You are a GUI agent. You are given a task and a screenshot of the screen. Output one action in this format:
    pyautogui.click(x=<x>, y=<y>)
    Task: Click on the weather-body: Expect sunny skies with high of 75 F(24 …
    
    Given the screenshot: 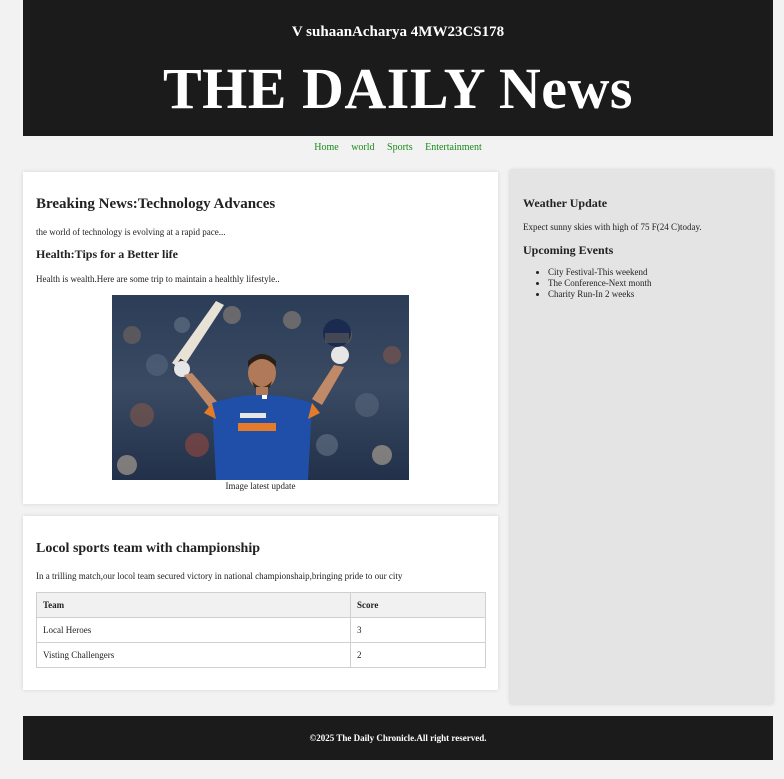 What is the action you would take?
    pyautogui.click(x=612, y=227)
    